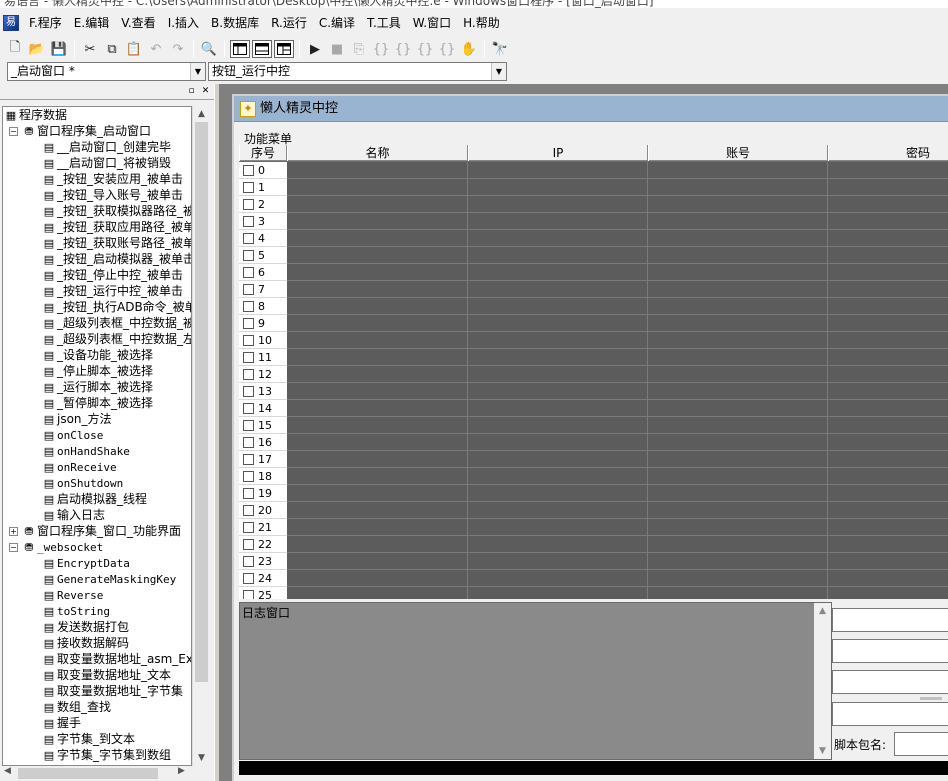 The image size is (948, 781). I want to click on table-row: 20, so click(593, 510).